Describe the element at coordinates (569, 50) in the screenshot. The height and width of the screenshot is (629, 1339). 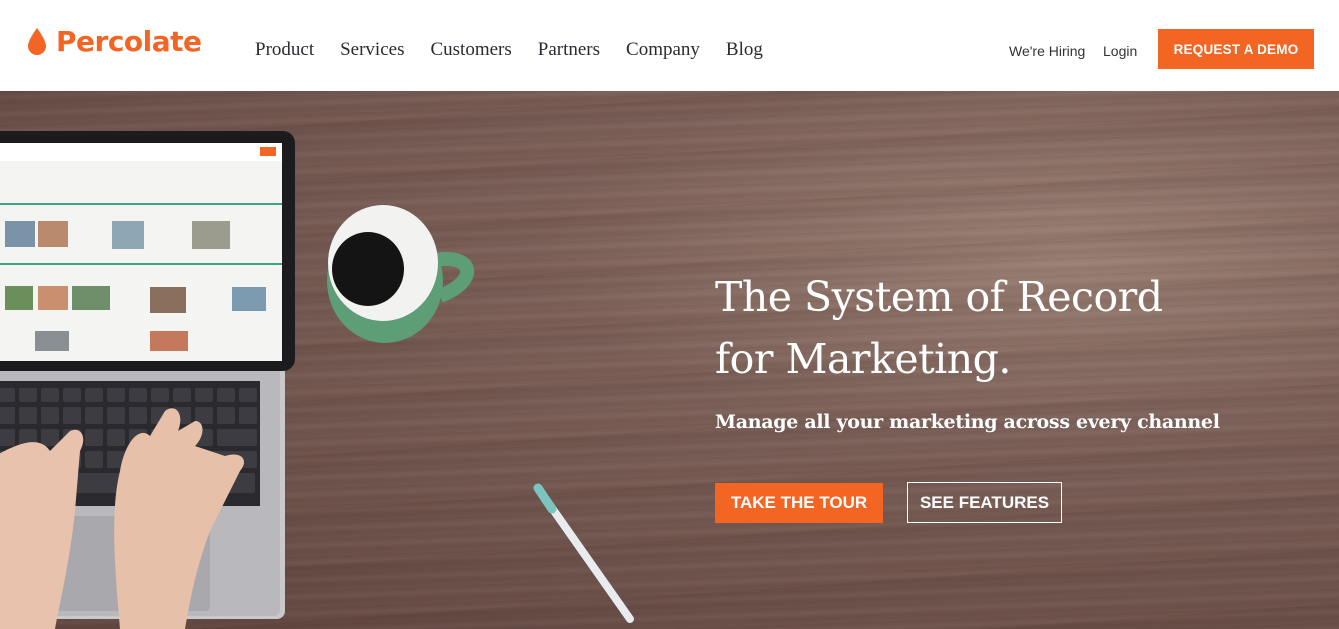
I see `nav-partners: Partners` at that location.